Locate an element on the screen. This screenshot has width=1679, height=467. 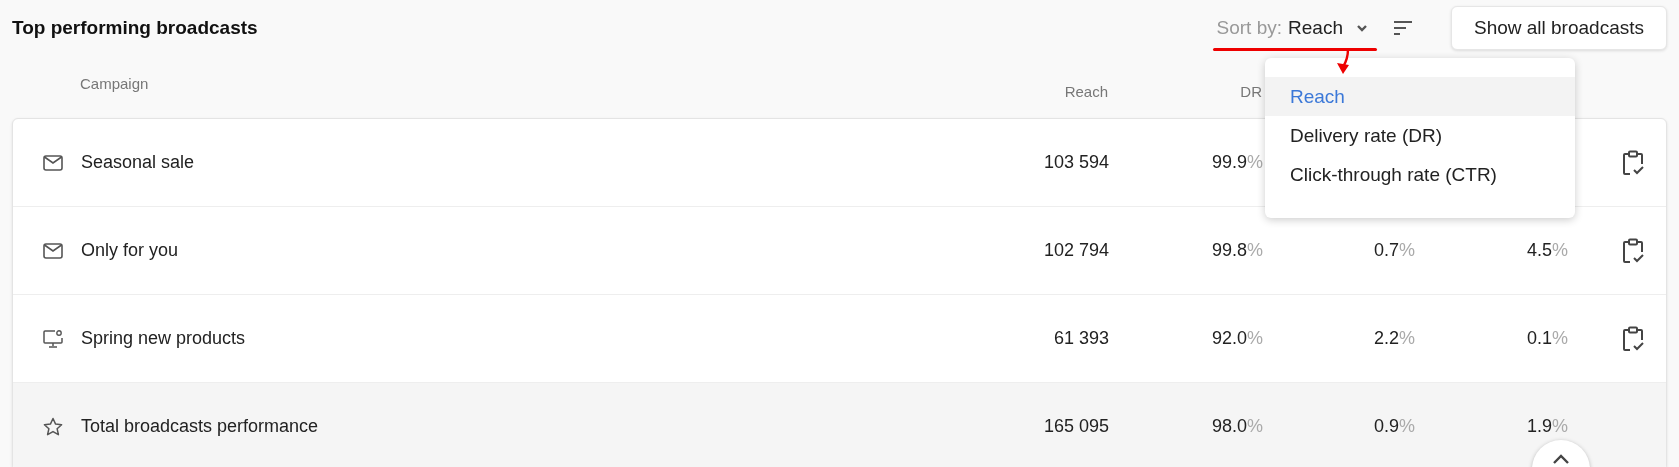
chevron-up-icon is located at coordinates (1561, 459).